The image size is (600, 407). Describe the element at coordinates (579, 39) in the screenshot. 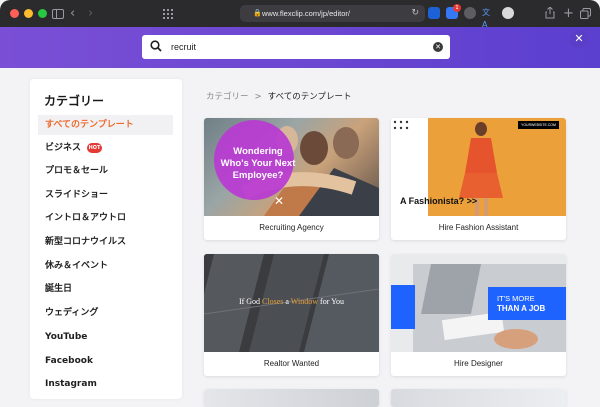

I see `close-panel-button: ✕` at that location.